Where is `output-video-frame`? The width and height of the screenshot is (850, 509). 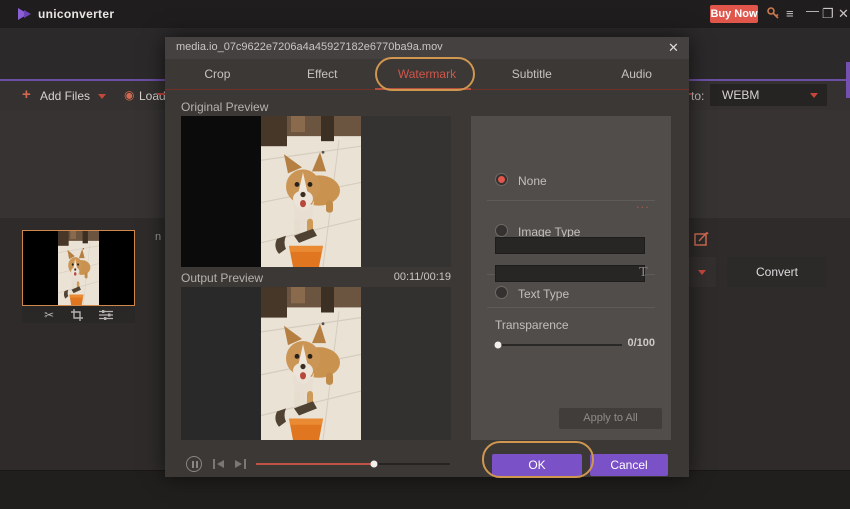 output-video-frame is located at coordinates (311, 363).